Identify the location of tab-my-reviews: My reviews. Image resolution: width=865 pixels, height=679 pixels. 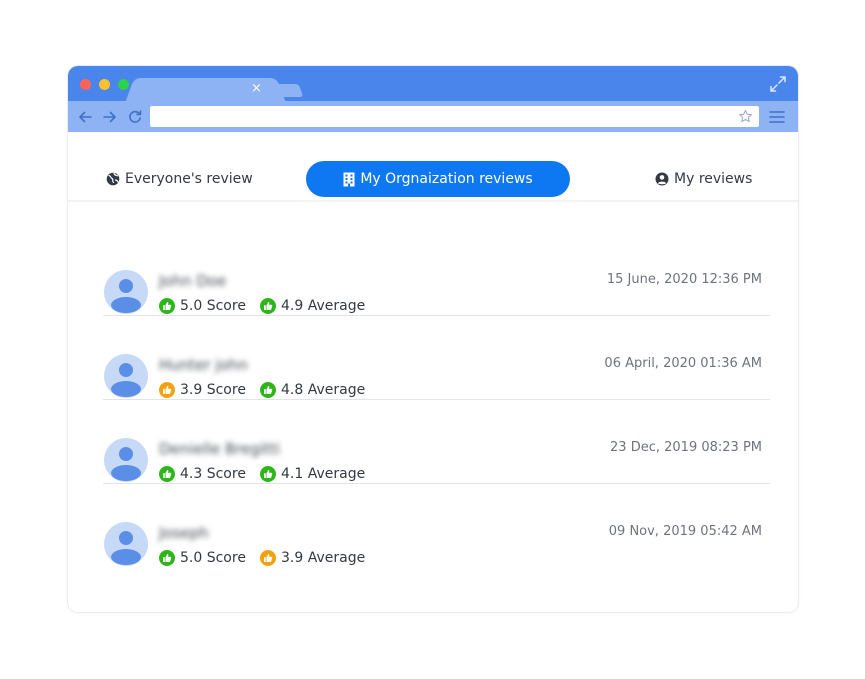
(703, 179).